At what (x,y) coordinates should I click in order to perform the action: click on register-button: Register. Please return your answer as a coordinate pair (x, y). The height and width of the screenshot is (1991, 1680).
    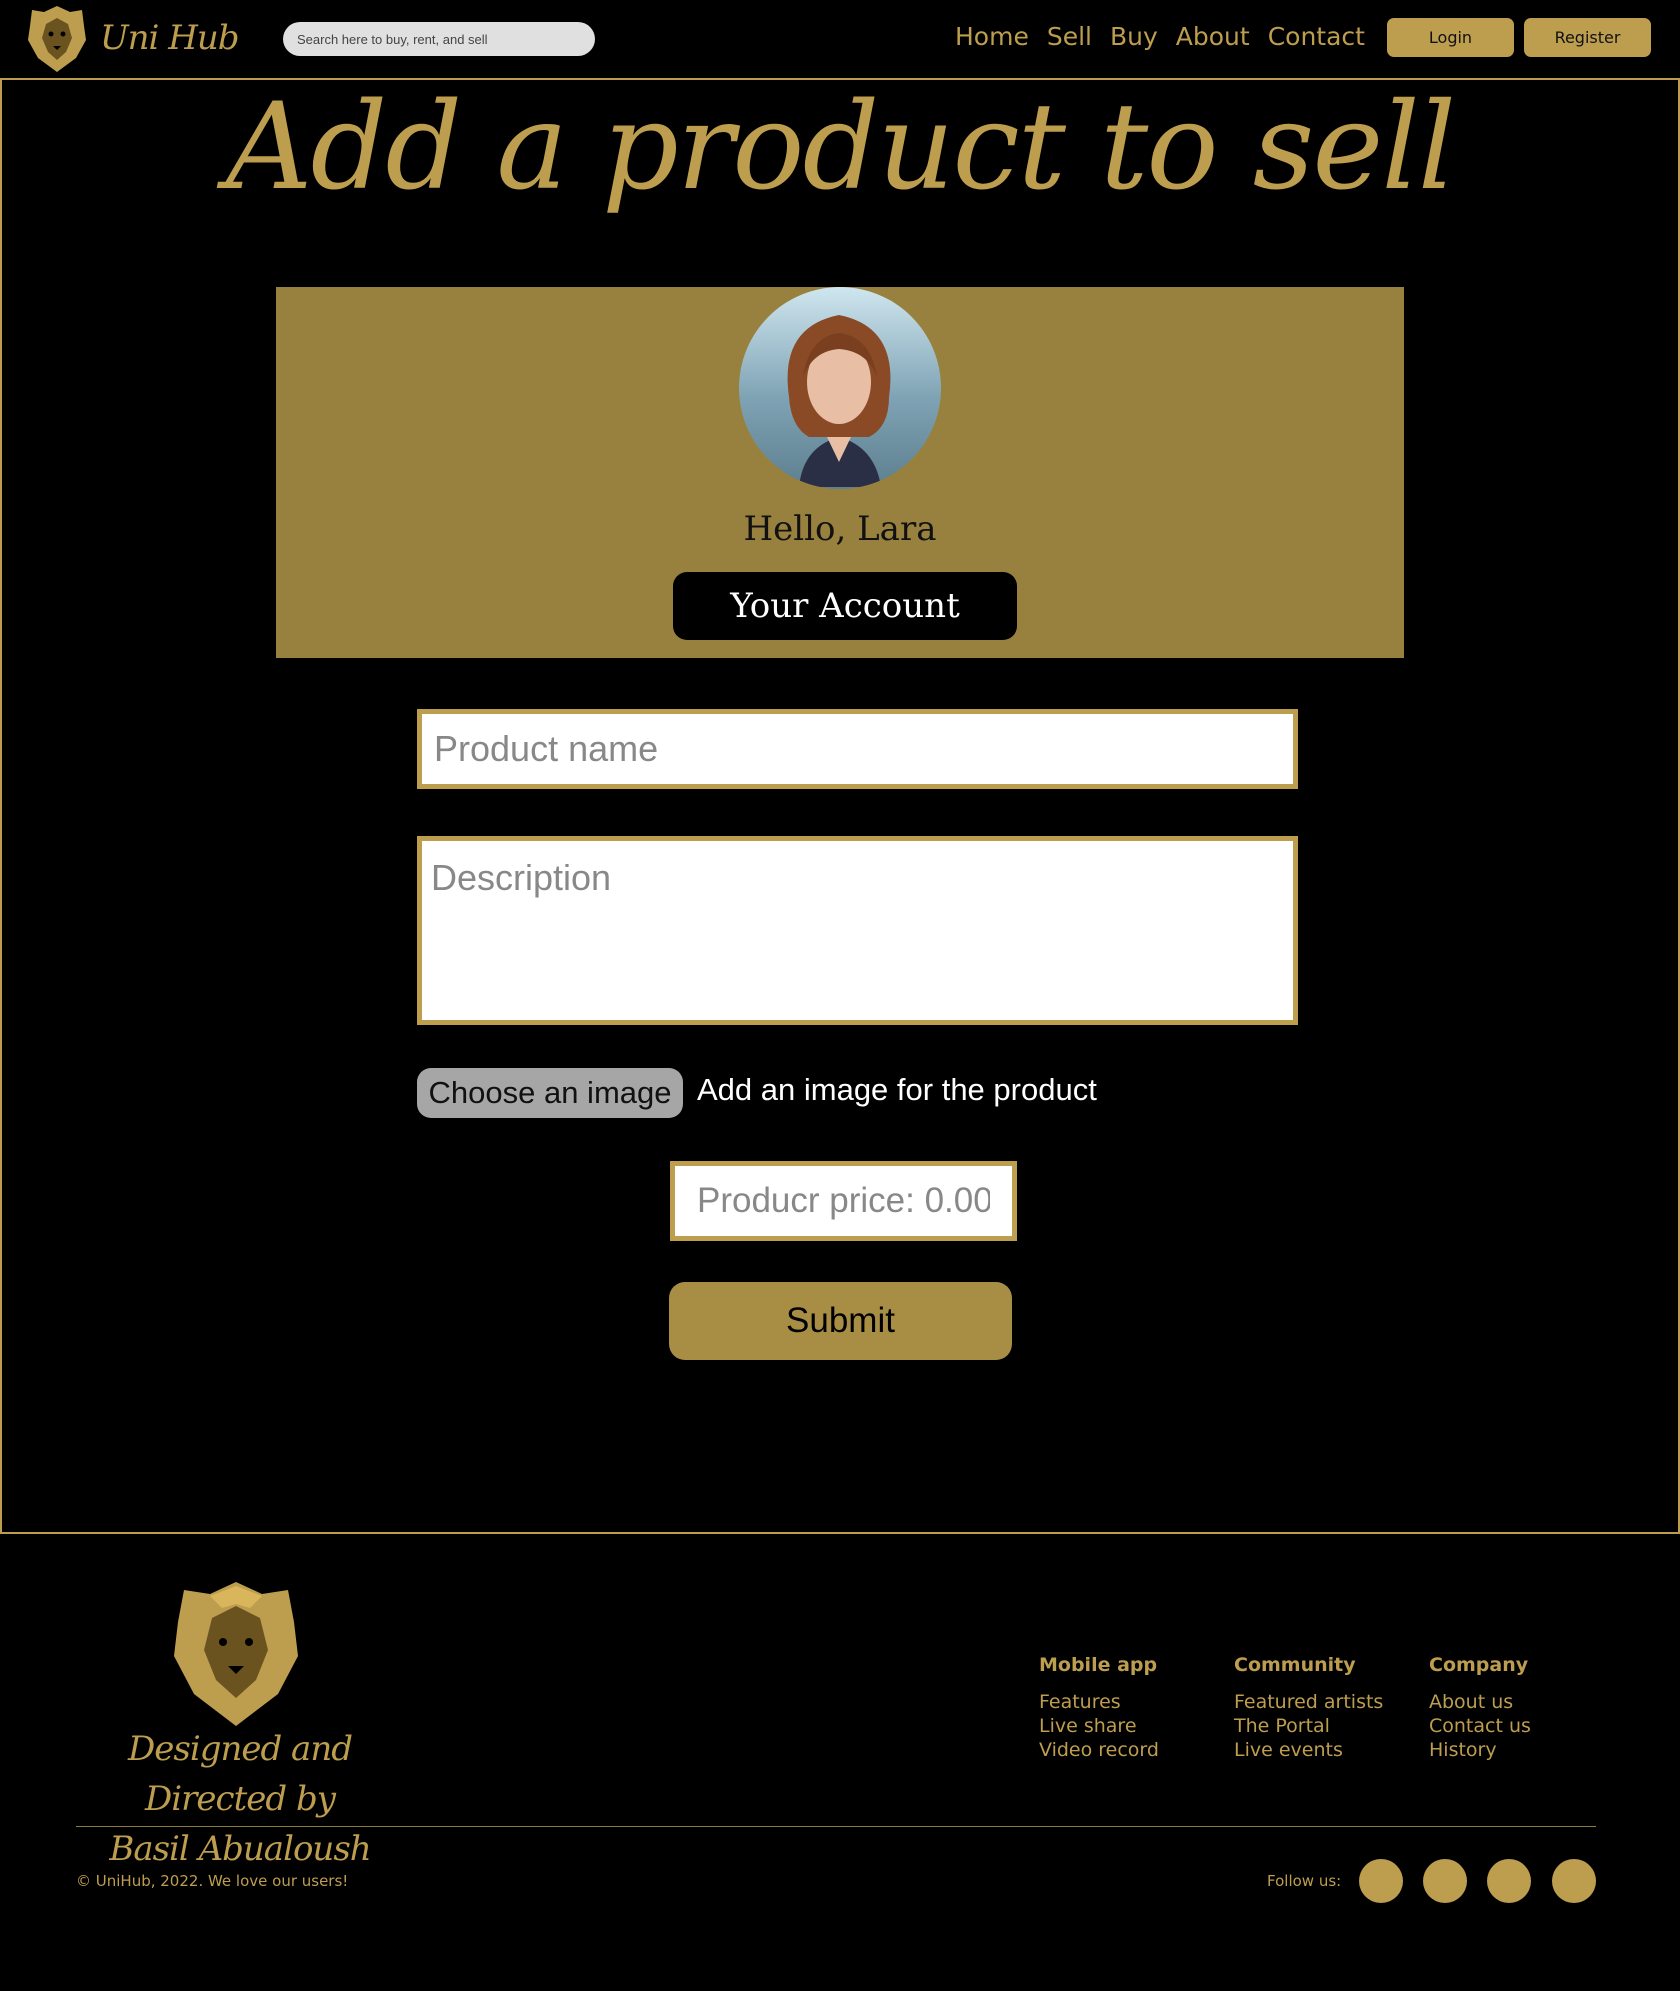
    Looking at the image, I should click on (1587, 37).